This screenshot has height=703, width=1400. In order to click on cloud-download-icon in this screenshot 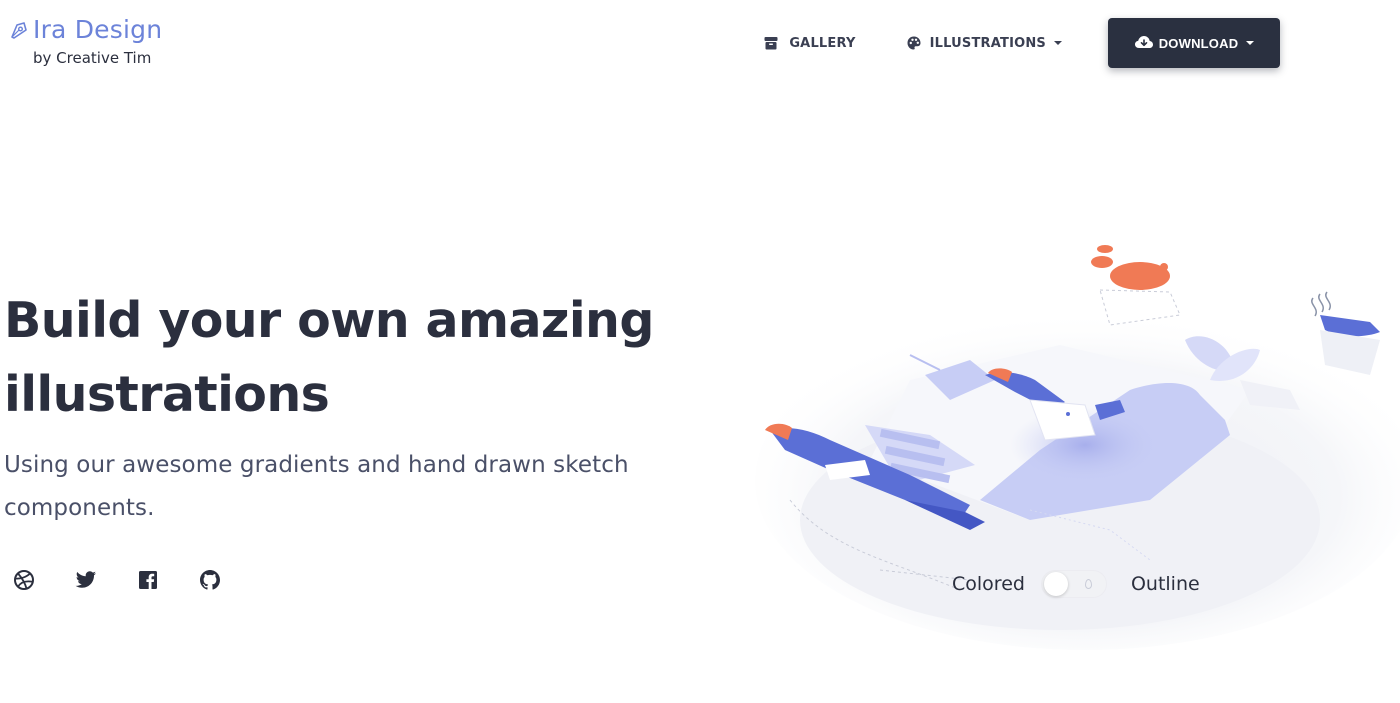, I will do `click(1144, 43)`.